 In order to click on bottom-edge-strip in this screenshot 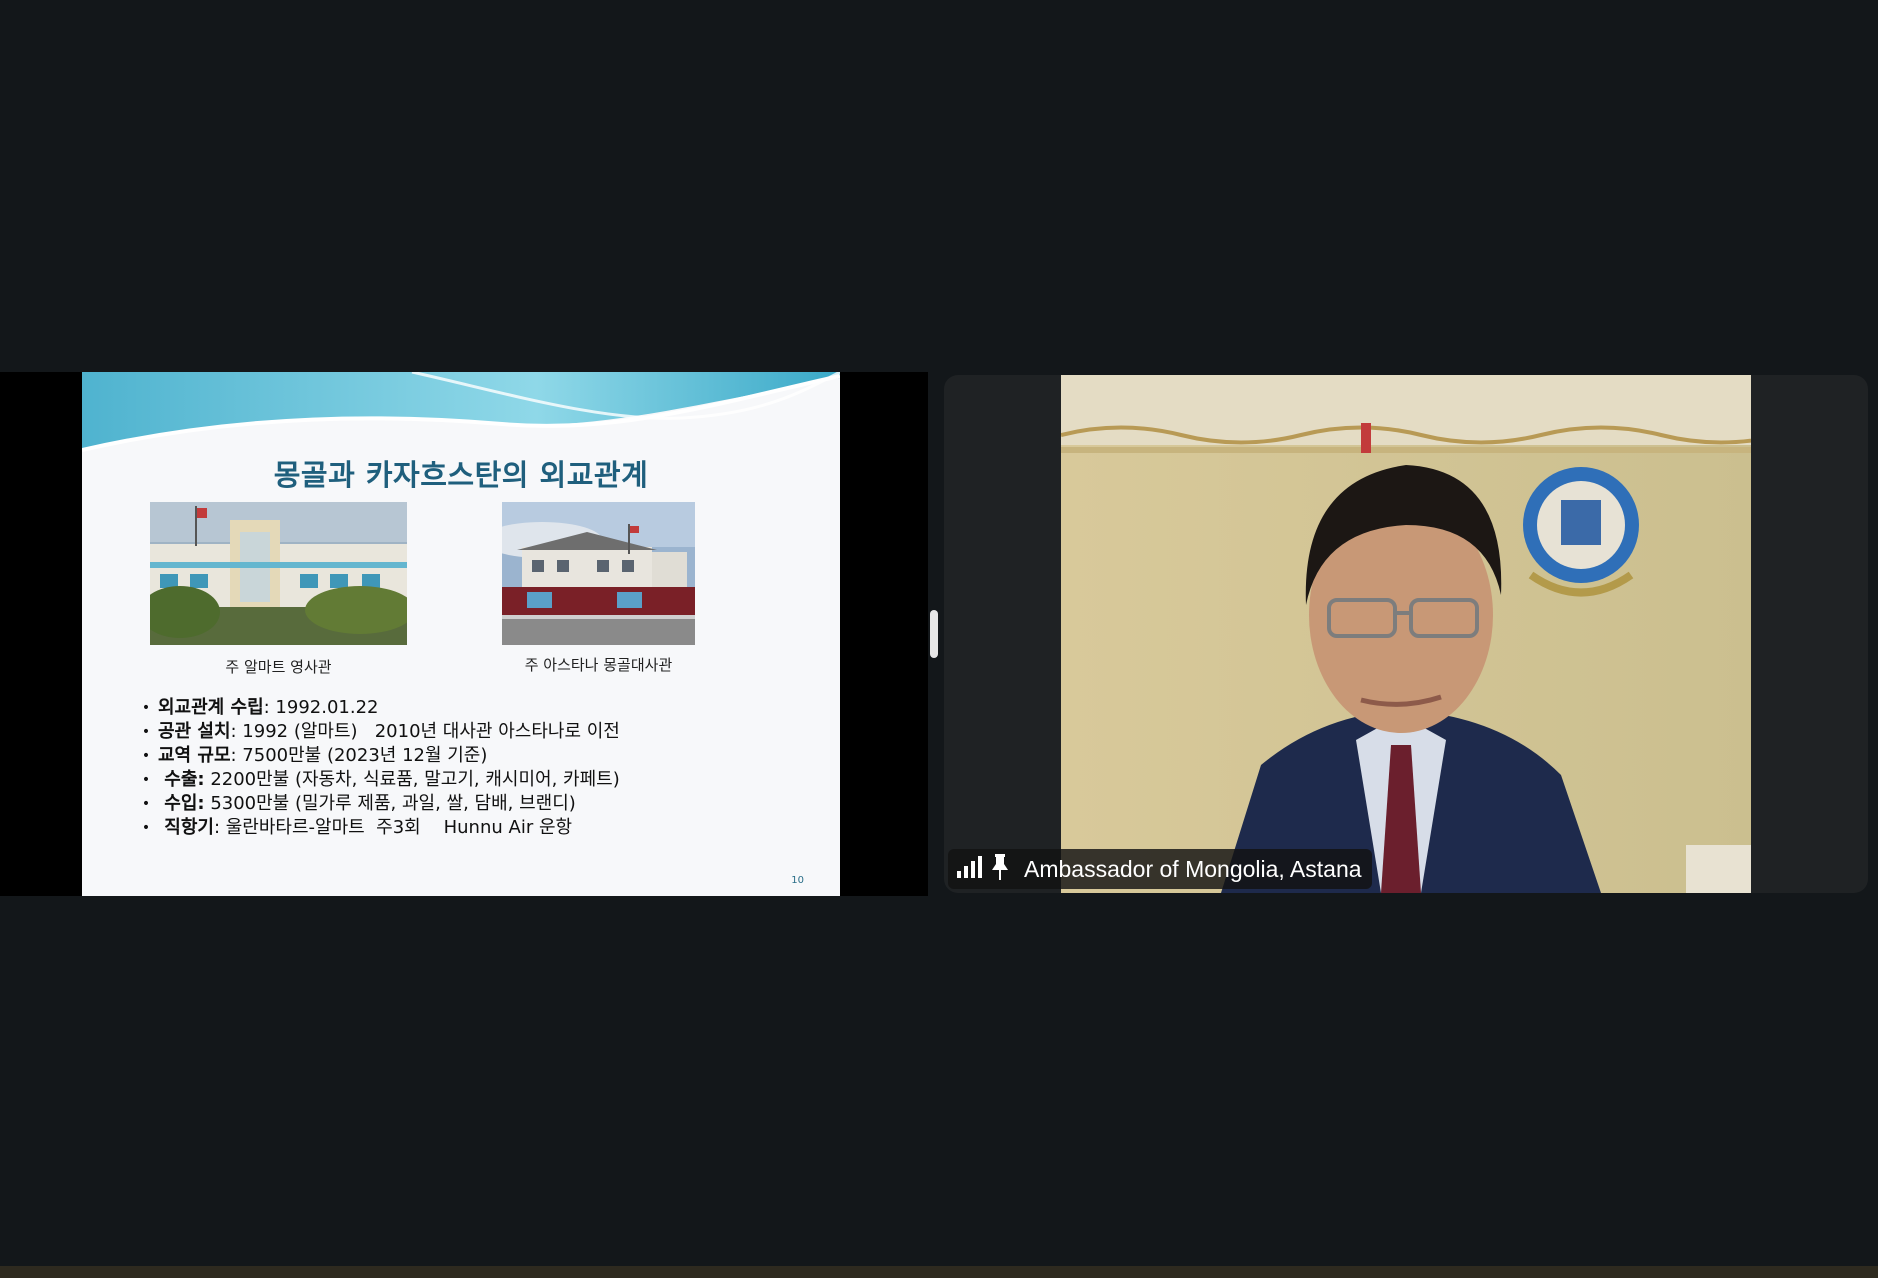, I will do `click(939, 1272)`.